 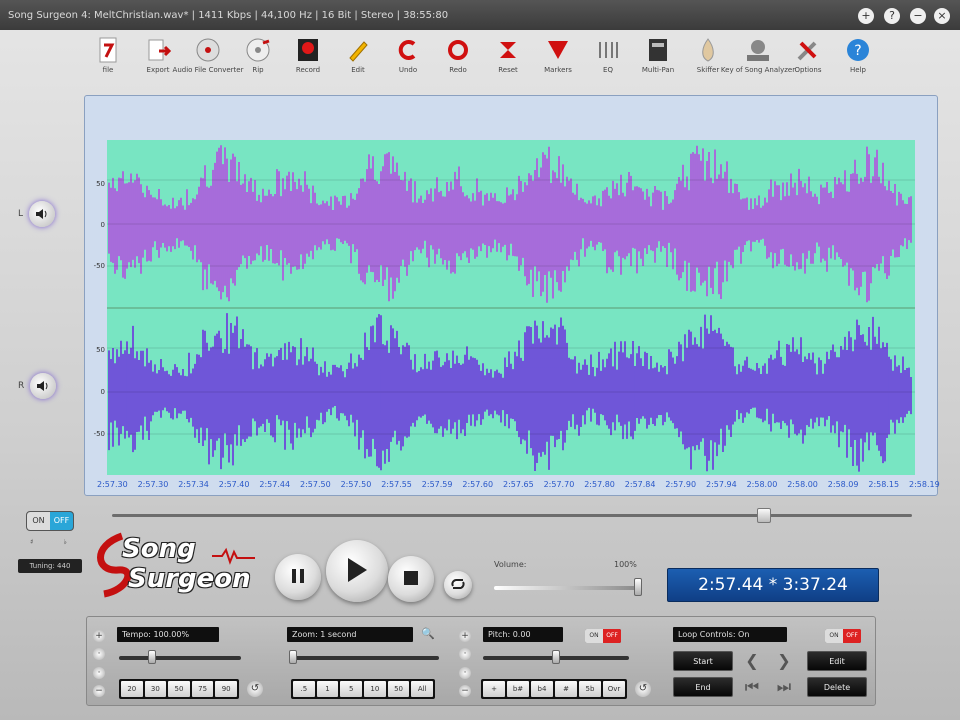 I want to click on preset-button: +, so click(x=494, y=689).